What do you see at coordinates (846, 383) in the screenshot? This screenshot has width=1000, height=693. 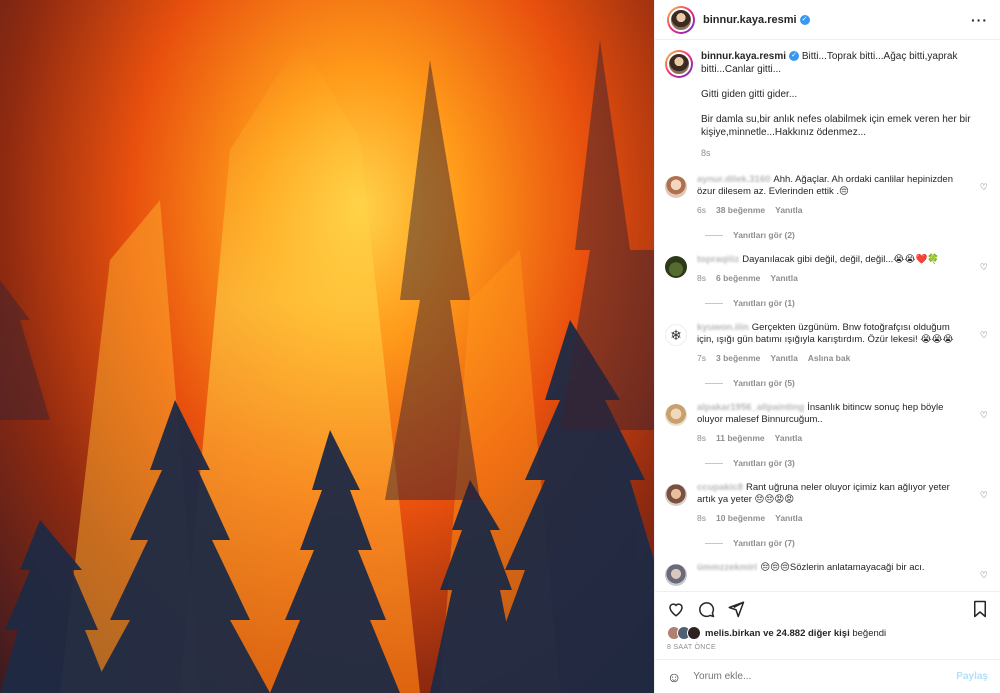 I see `see-replies-button: Yanıtları gör (5)` at bounding box center [846, 383].